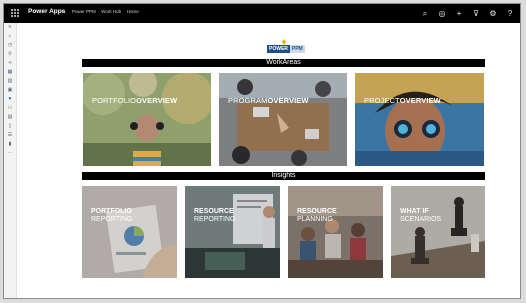 The image size is (526, 303). Describe the element at coordinates (442, 13) in the screenshot. I see `target-icon: ◎` at that location.